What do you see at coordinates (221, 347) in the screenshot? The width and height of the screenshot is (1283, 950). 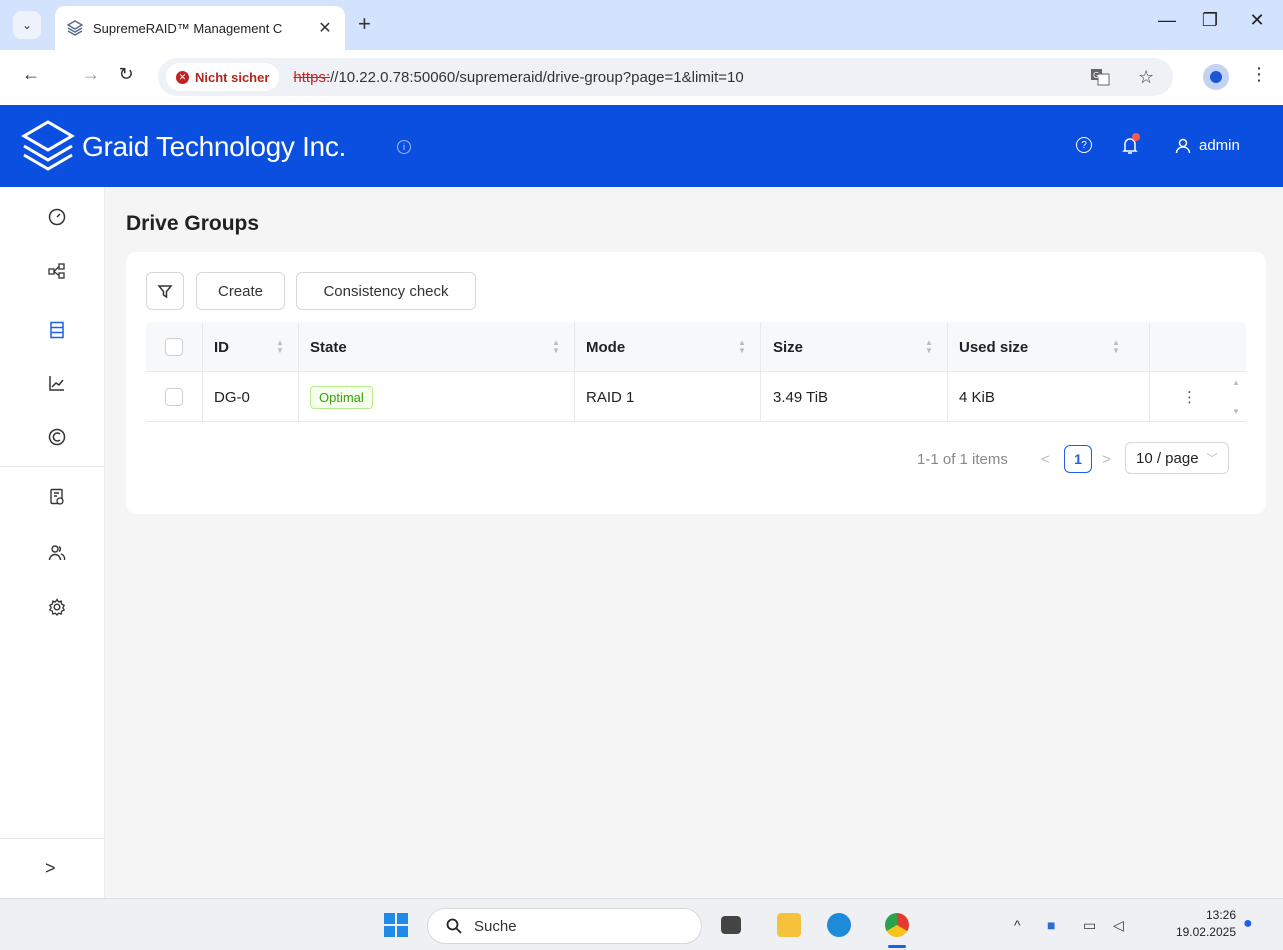 I see `column-header-id: ID` at bounding box center [221, 347].